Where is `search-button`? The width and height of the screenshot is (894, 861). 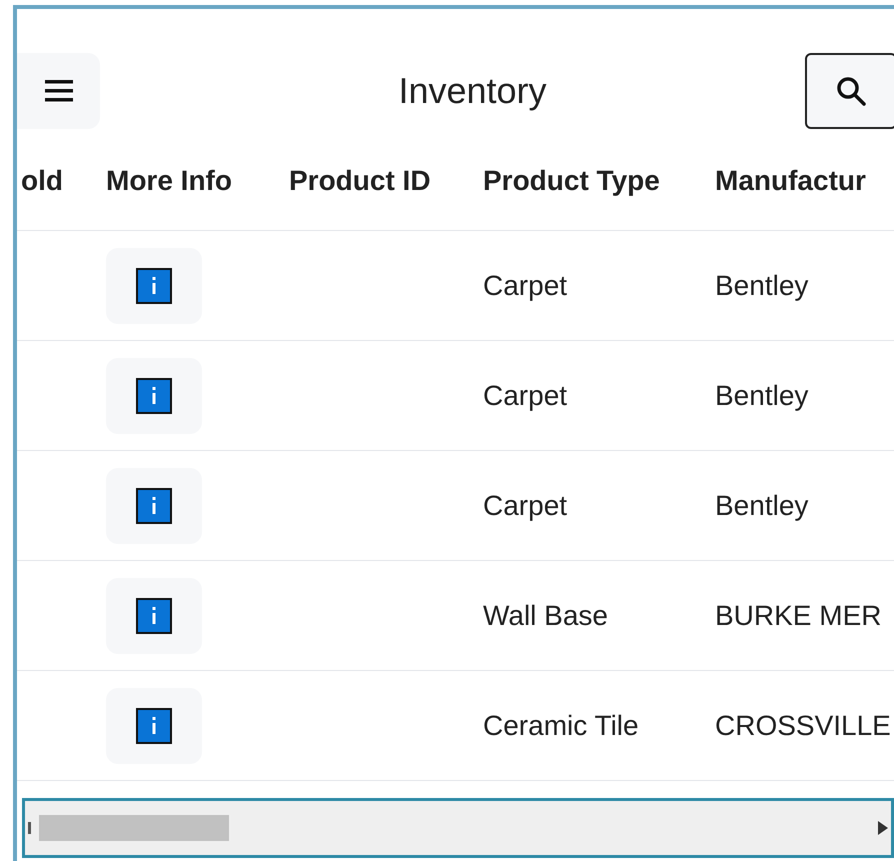
search-button is located at coordinates (849, 91).